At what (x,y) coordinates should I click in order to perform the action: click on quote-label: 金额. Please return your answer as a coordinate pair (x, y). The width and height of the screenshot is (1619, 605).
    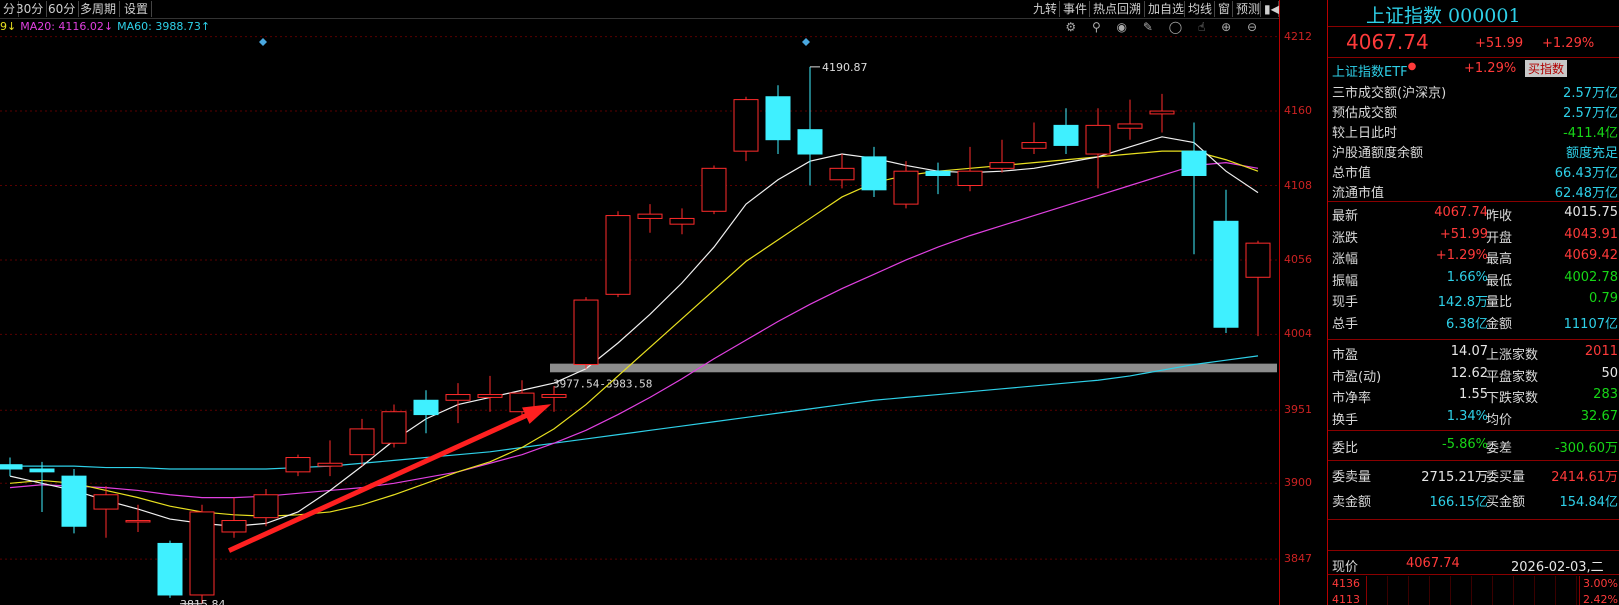
    Looking at the image, I should click on (1499, 324).